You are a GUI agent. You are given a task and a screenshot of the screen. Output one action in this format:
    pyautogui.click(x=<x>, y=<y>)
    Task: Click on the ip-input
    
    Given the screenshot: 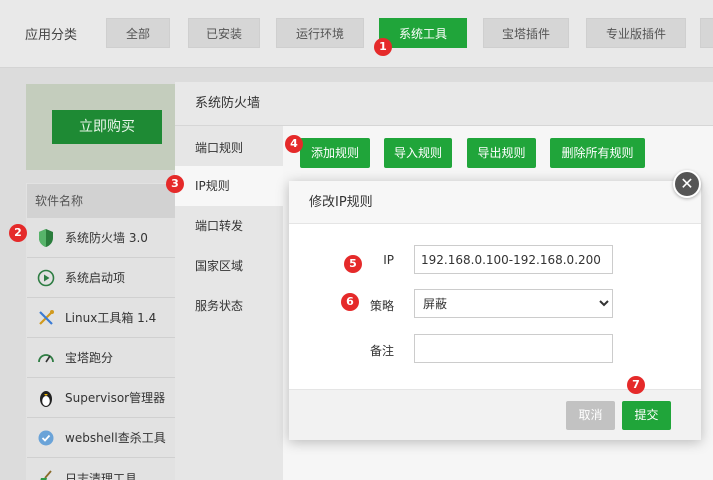 What is the action you would take?
    pyautogui.click(x=513, y=259)
    